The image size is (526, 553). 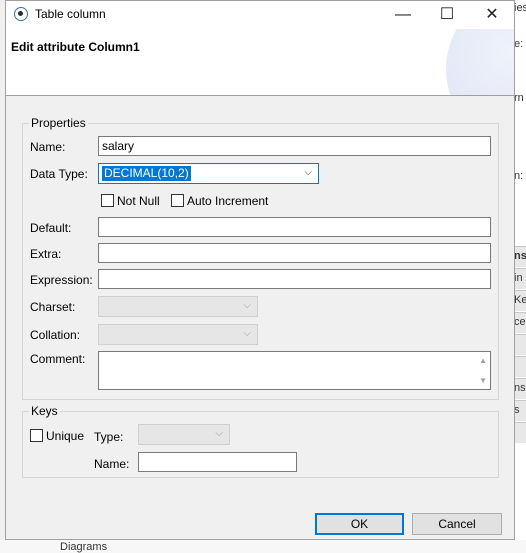 What do you see at coordinates (260, 15) in the screenshot?
I see `title-bar: Table column — ☐ ✕` at bounding box center [260, 15].